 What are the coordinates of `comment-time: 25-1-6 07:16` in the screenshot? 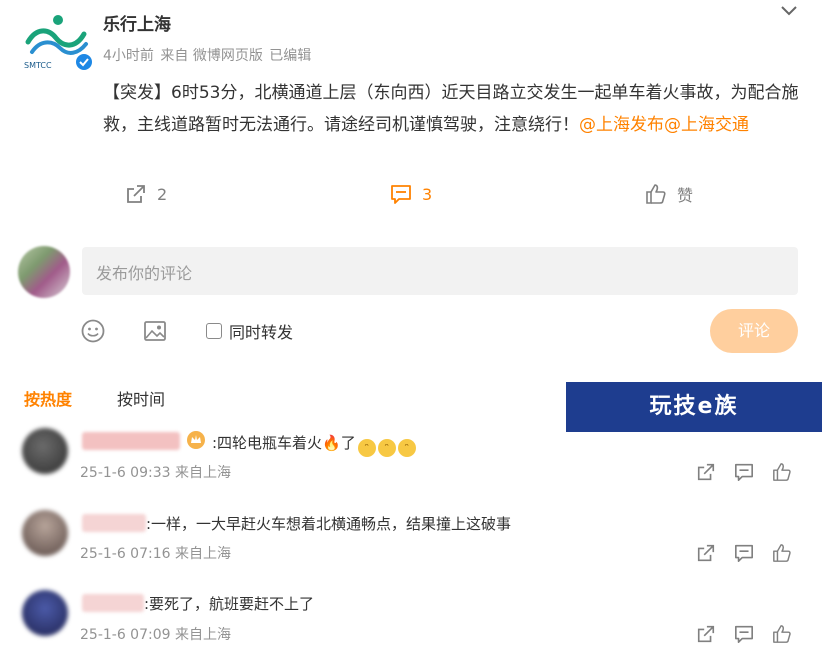 It's located at (125, 554).